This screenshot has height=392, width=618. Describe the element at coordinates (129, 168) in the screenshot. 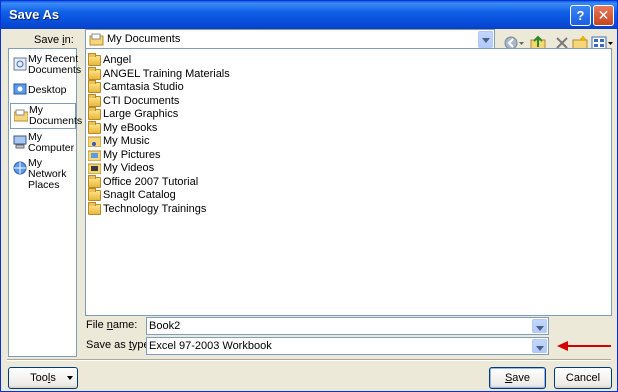

I see `file-name: My Videos` at that location.